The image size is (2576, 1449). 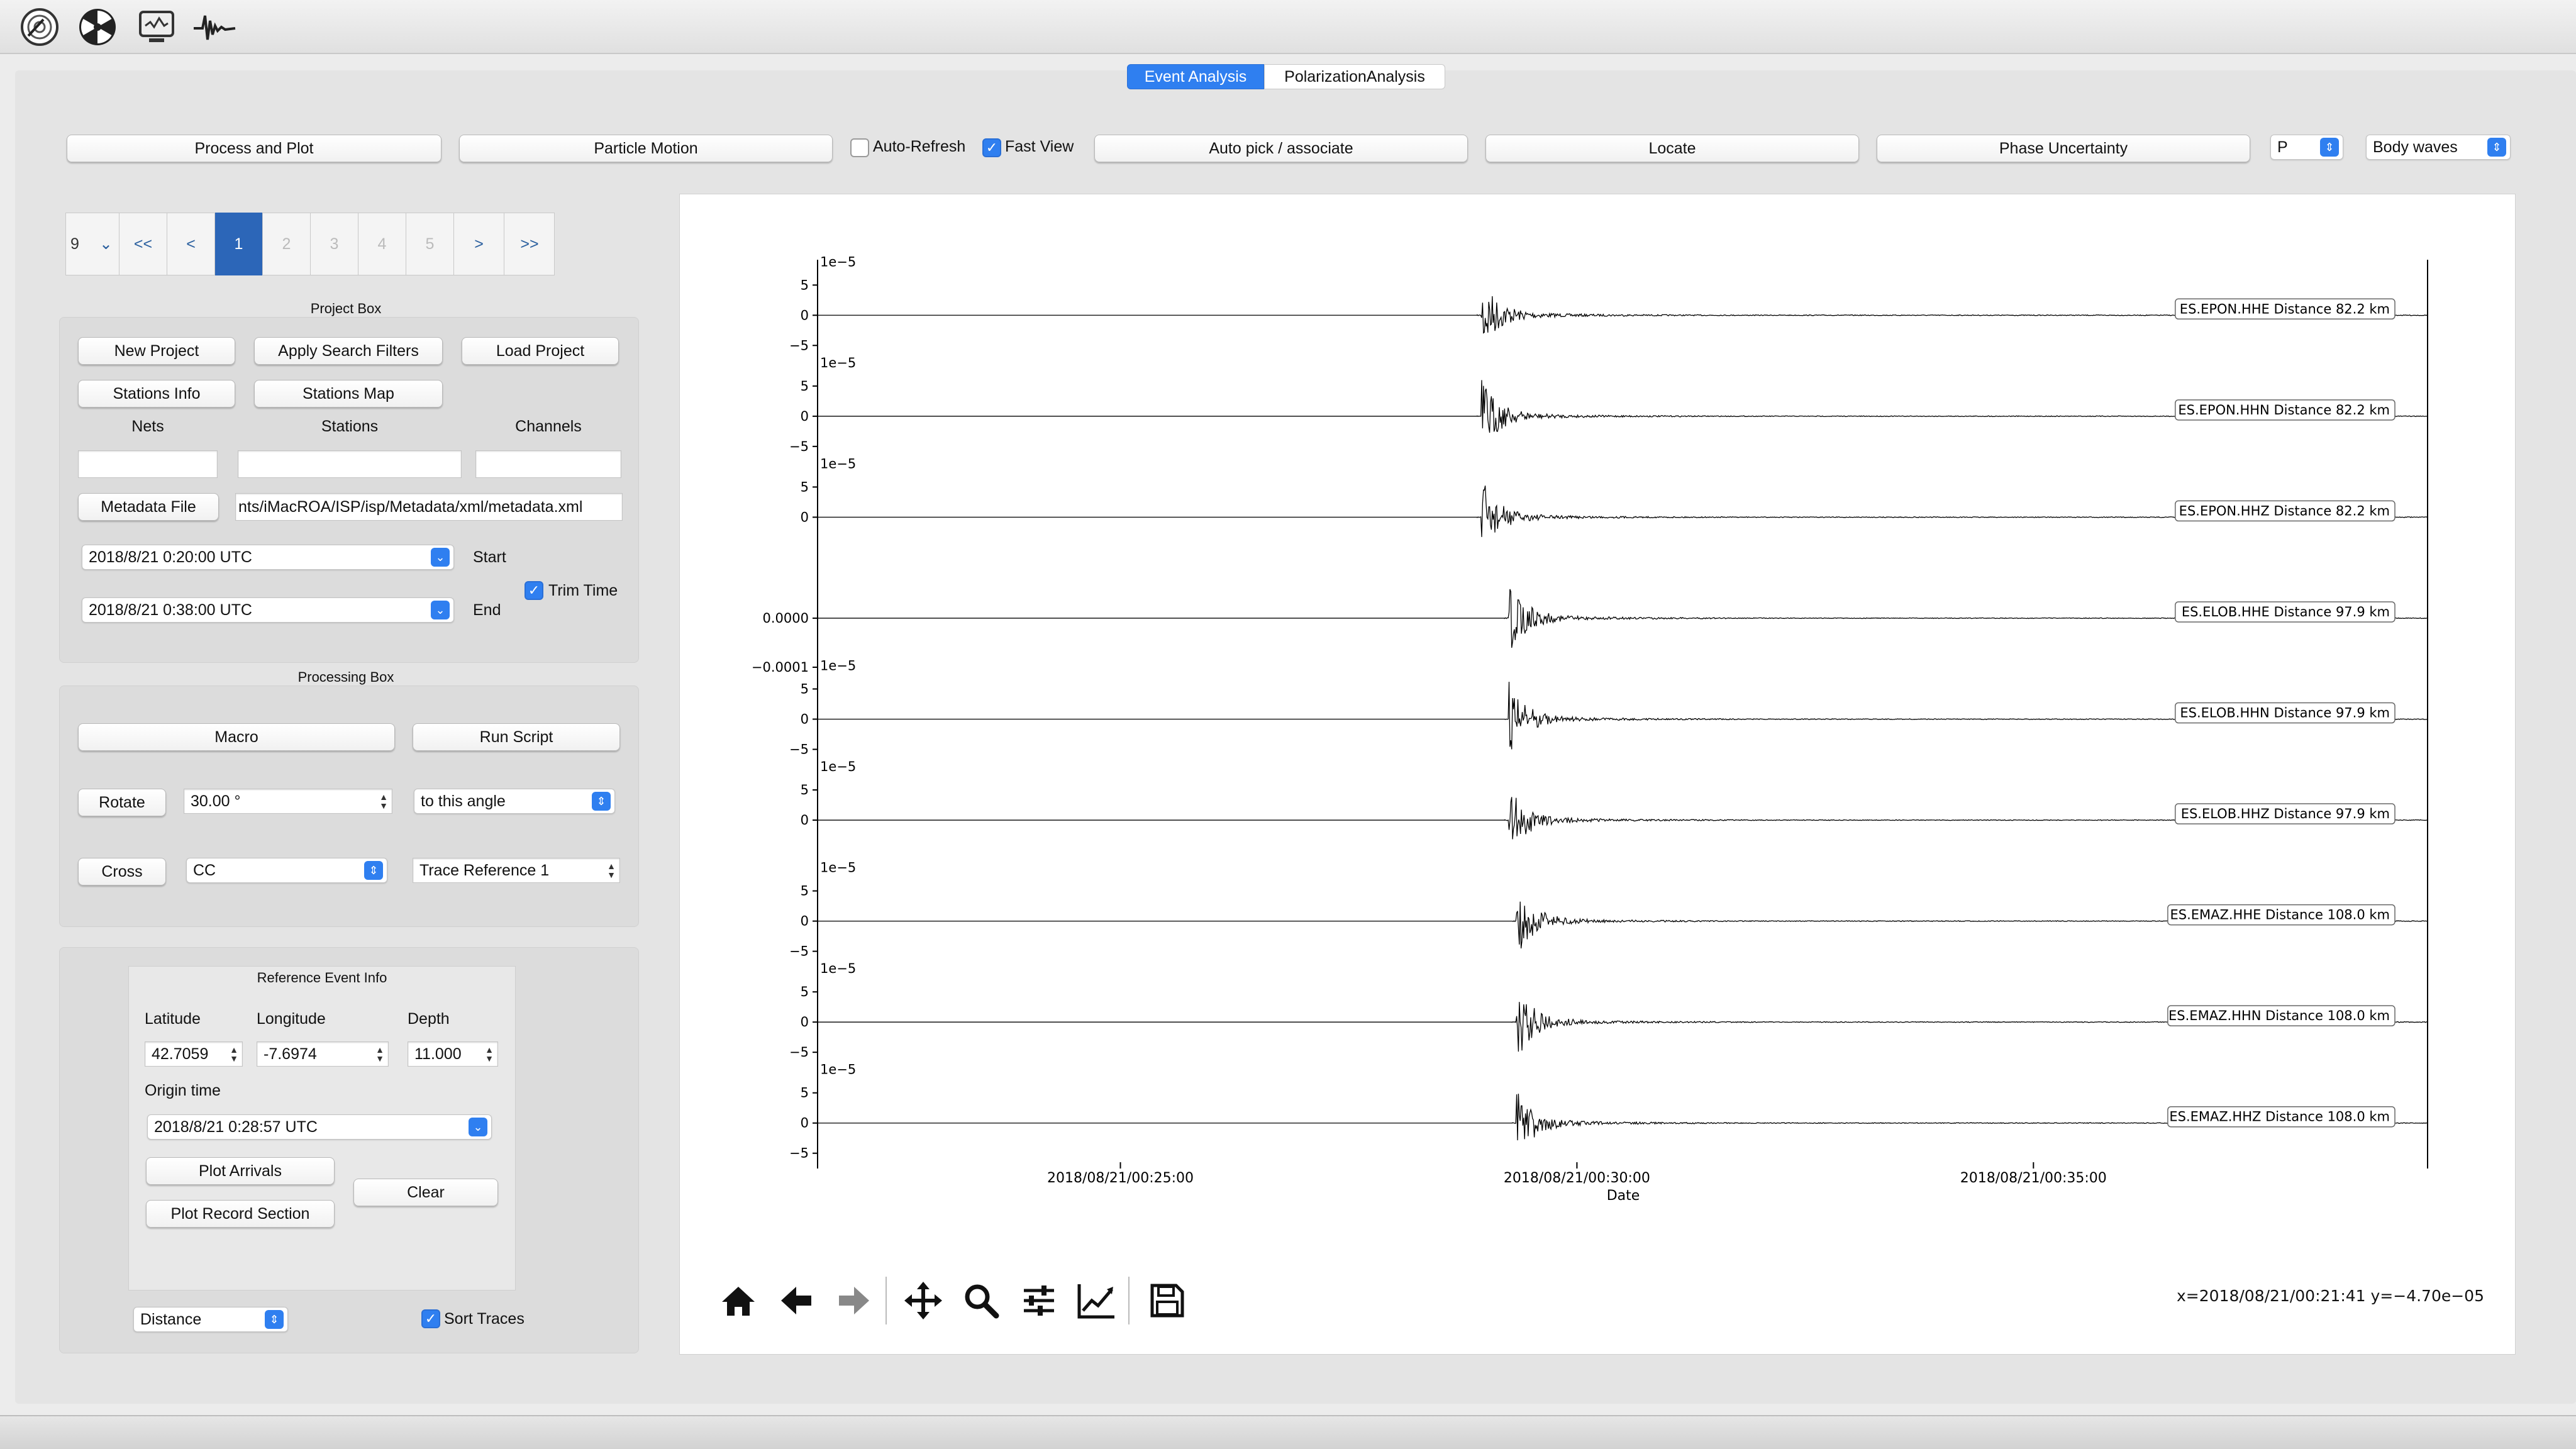 I want to click on phase-uncertainty-button: Phase Uncertainty, so click(x=2063, y=148).